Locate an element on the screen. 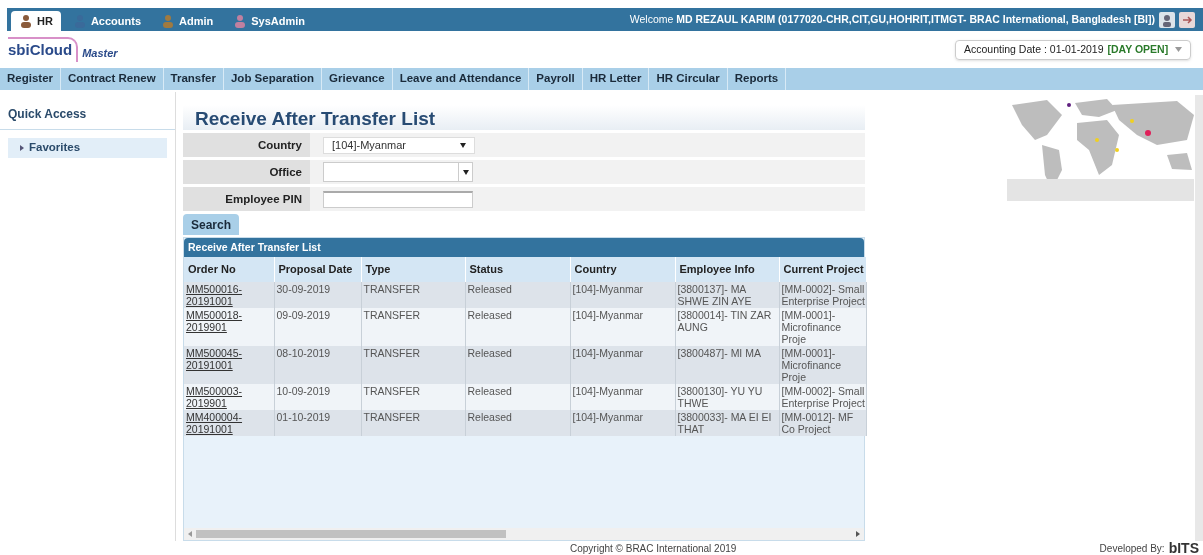 Image resolution: width=1203 pixels, height=555 pixels. table-cell: 01-10-2019 is located at coordinates (317, 423).